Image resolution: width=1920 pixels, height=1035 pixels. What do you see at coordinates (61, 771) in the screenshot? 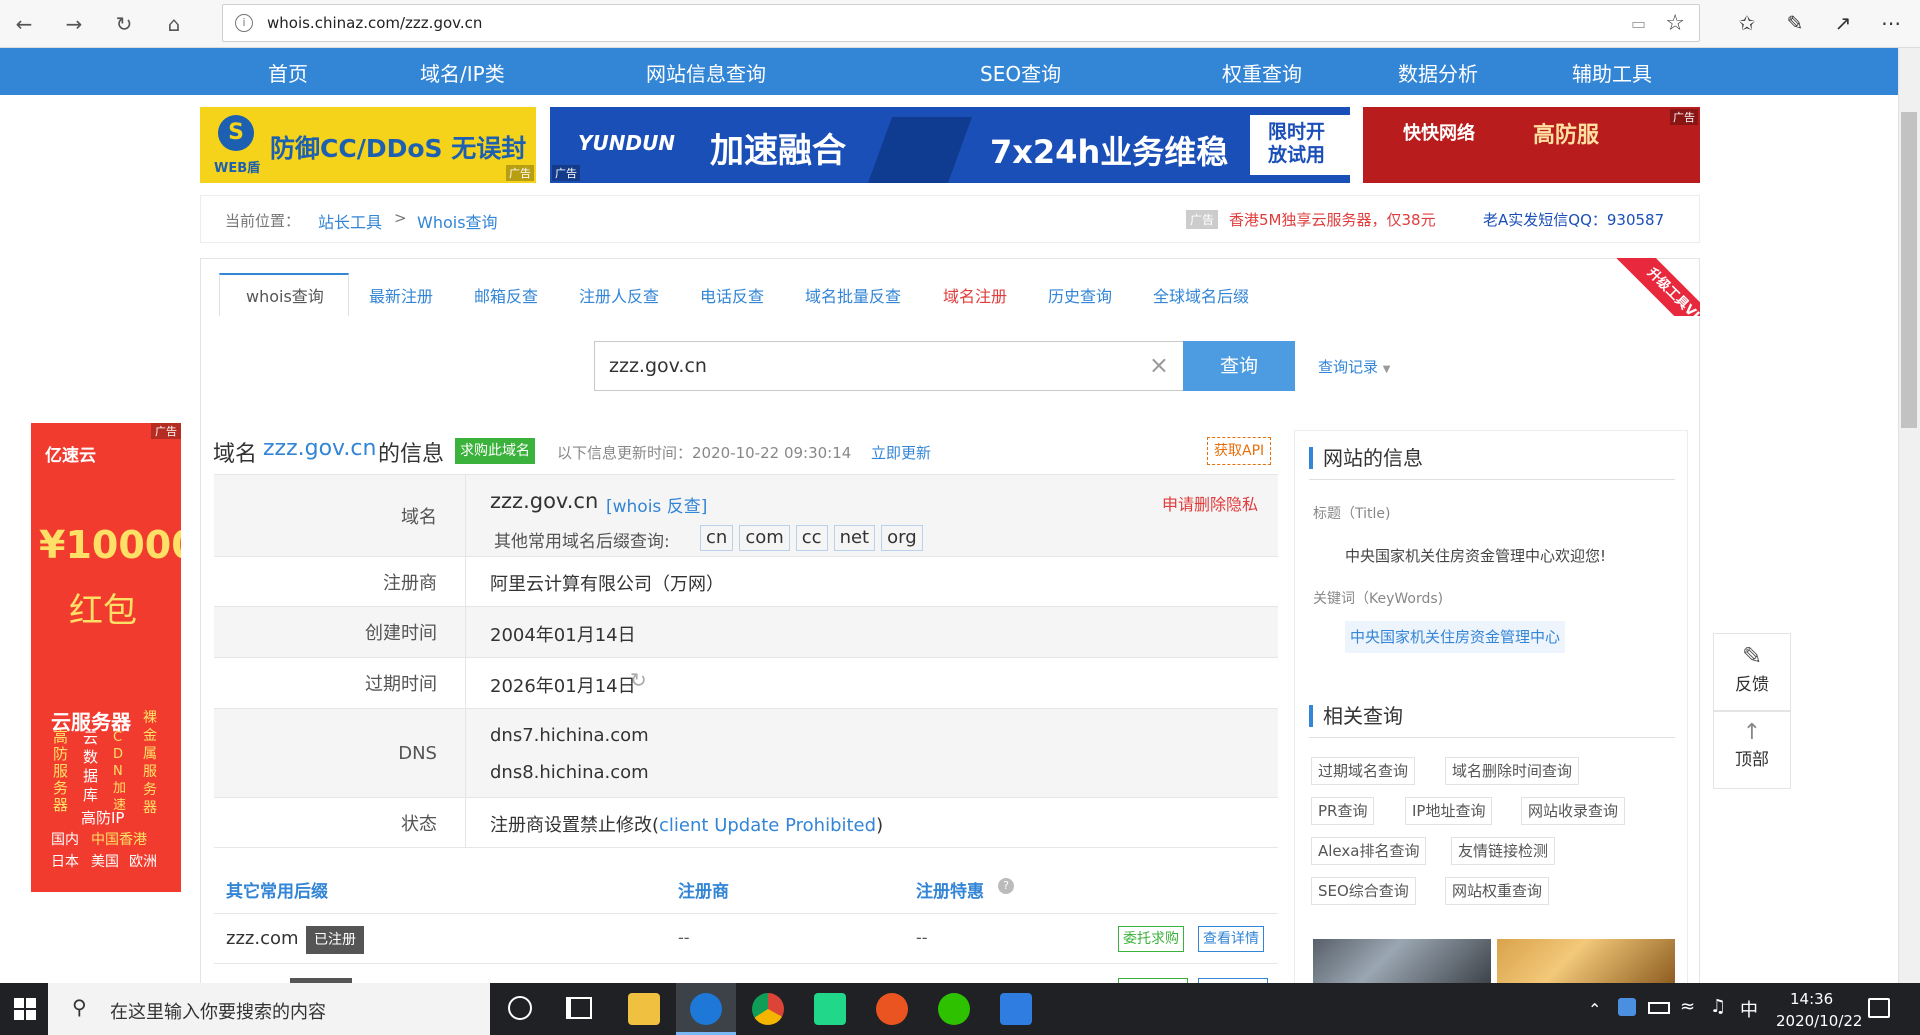
I see `yisuyun-col-a: 高防服务器` at bounding box center [61, 771].